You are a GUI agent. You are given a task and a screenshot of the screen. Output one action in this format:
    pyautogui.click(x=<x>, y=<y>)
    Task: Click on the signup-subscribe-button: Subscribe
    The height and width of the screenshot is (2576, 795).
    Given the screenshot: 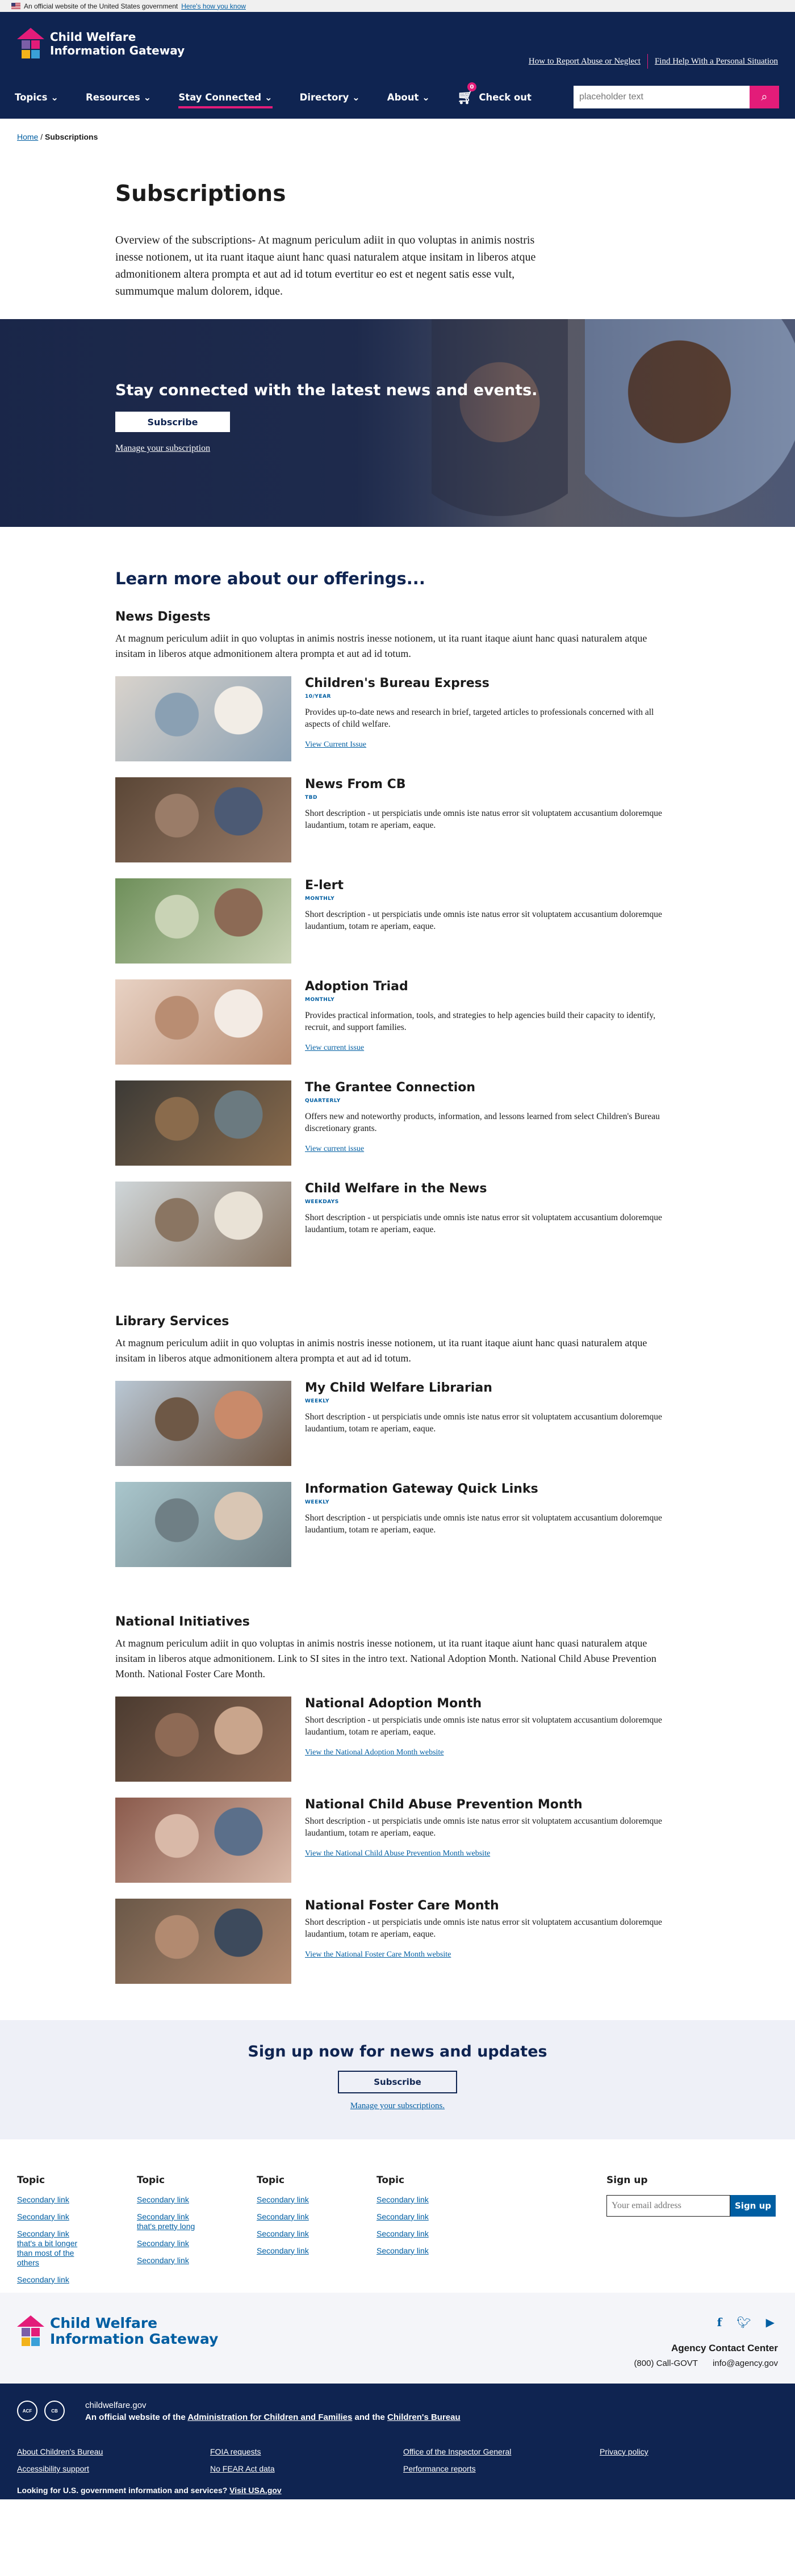 What is the action you would take?
    pyautogui.click(x=397, y=2082)
    